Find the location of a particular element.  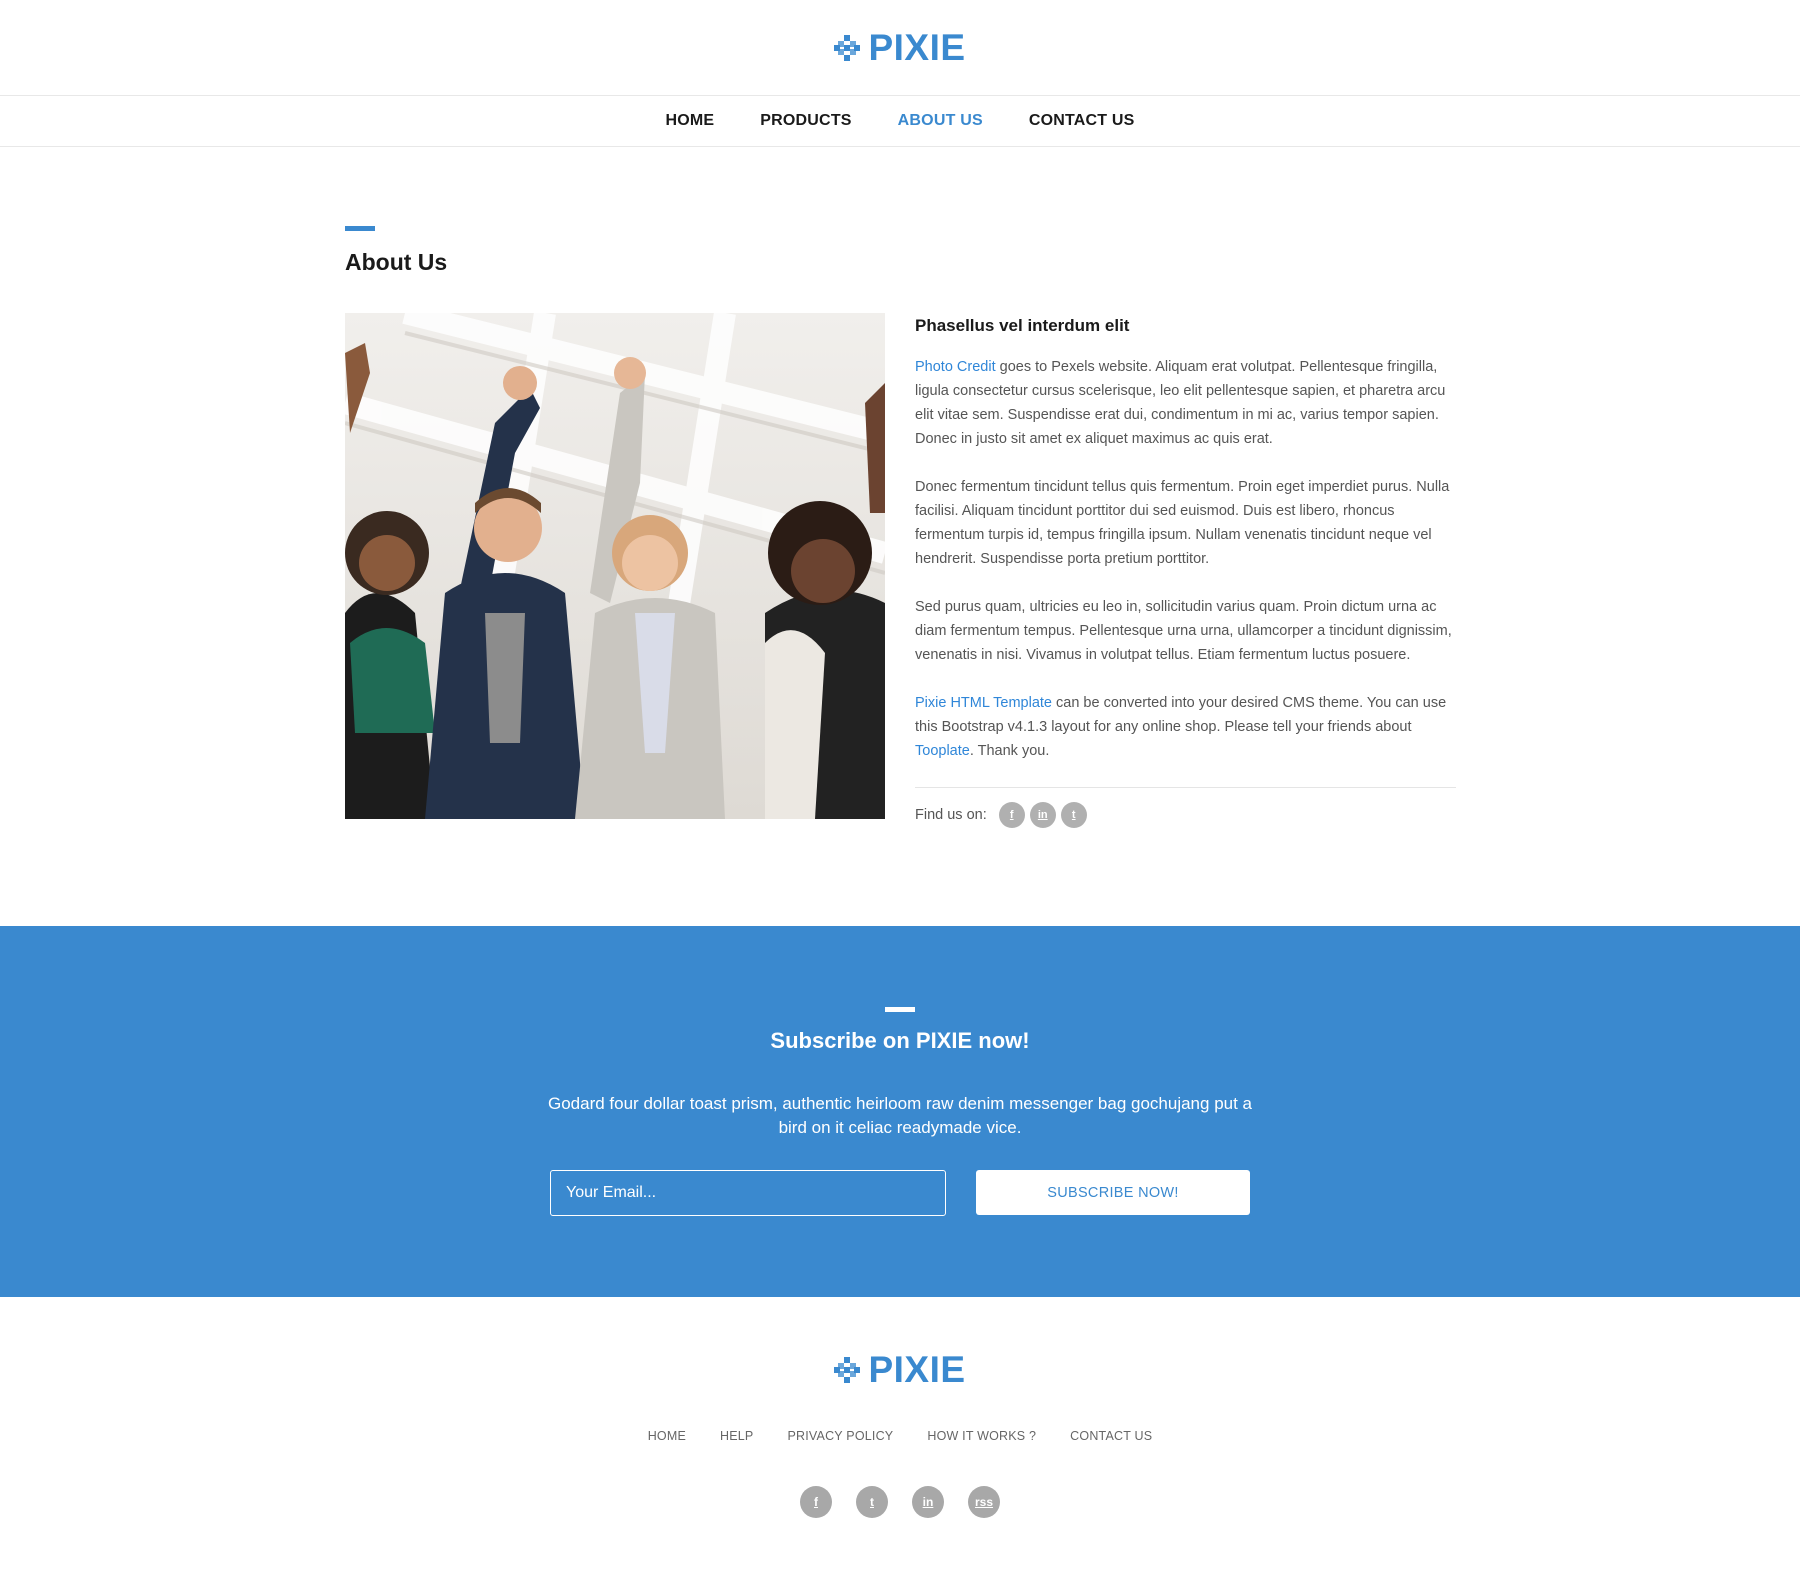

page-title: About Us is located at coordinates (396, 262).